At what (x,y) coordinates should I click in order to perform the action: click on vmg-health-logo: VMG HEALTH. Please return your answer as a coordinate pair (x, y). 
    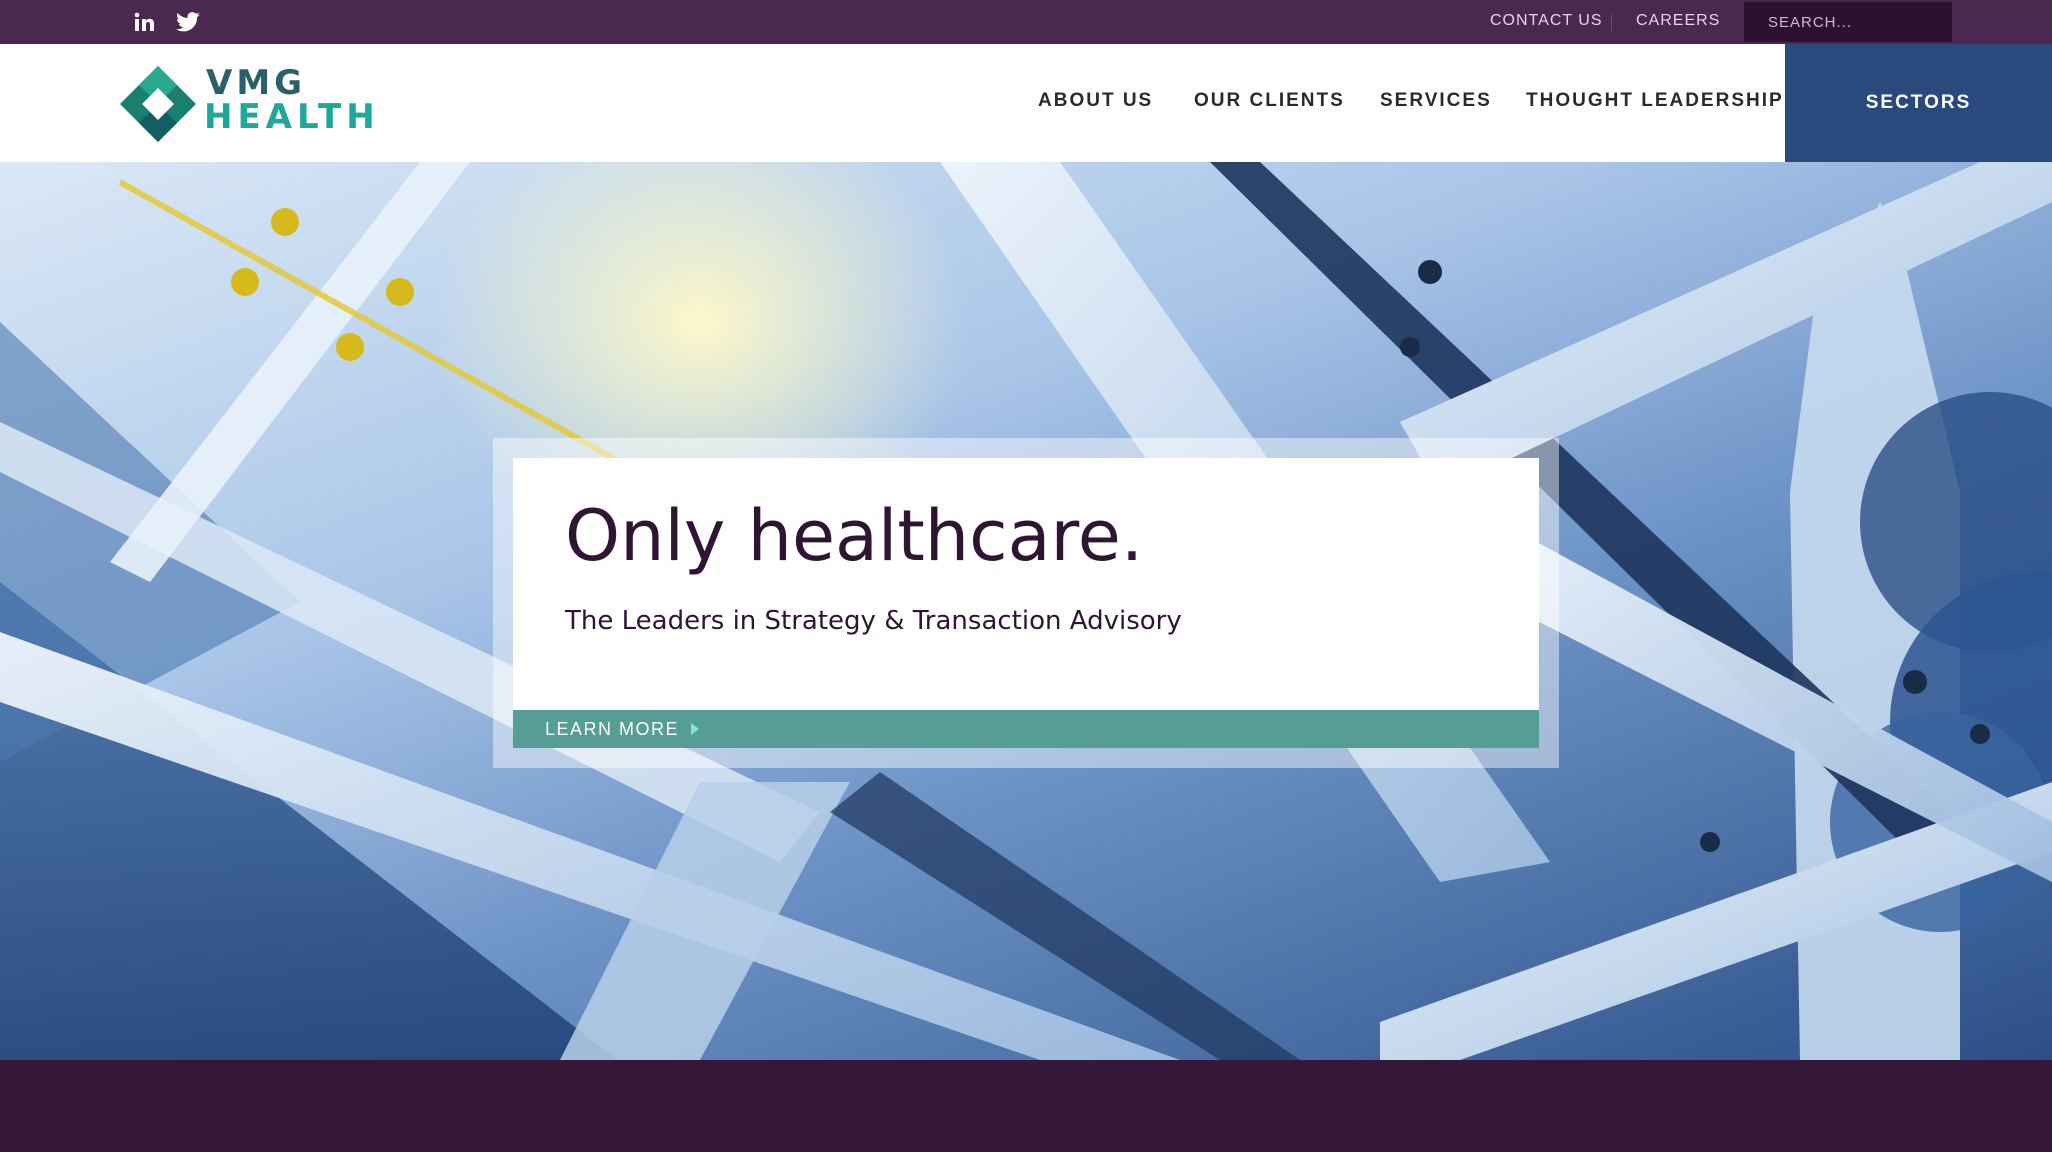
    Looking at the image, I should click on (248, 103).